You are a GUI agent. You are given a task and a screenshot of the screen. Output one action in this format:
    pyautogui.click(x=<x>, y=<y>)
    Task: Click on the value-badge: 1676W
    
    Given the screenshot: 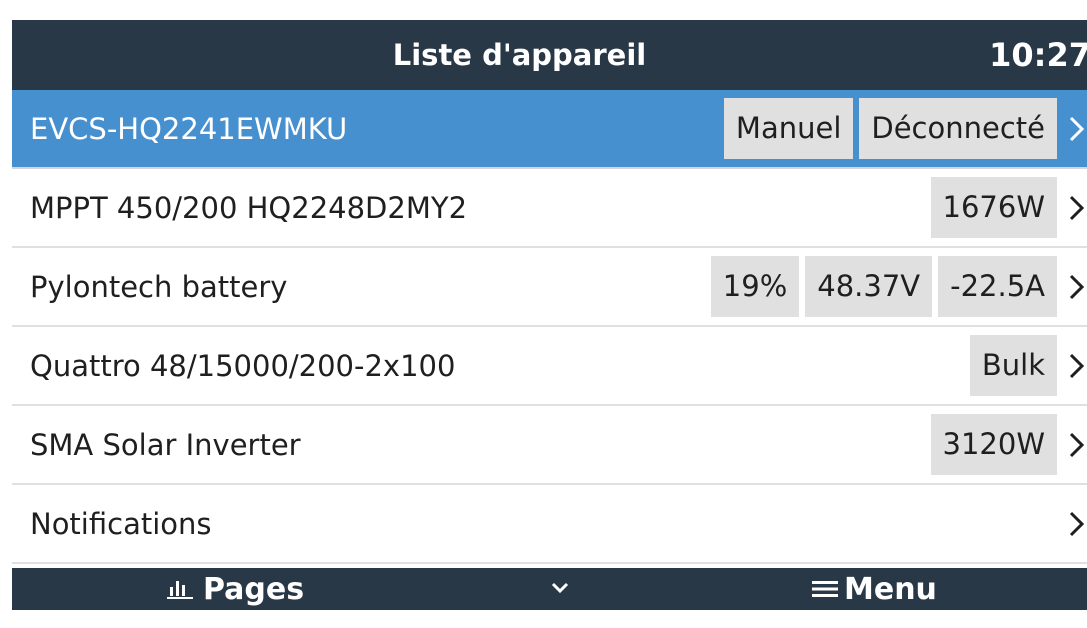 What is the action you would take?
    pyautogui.click(x=993, y=207)
    